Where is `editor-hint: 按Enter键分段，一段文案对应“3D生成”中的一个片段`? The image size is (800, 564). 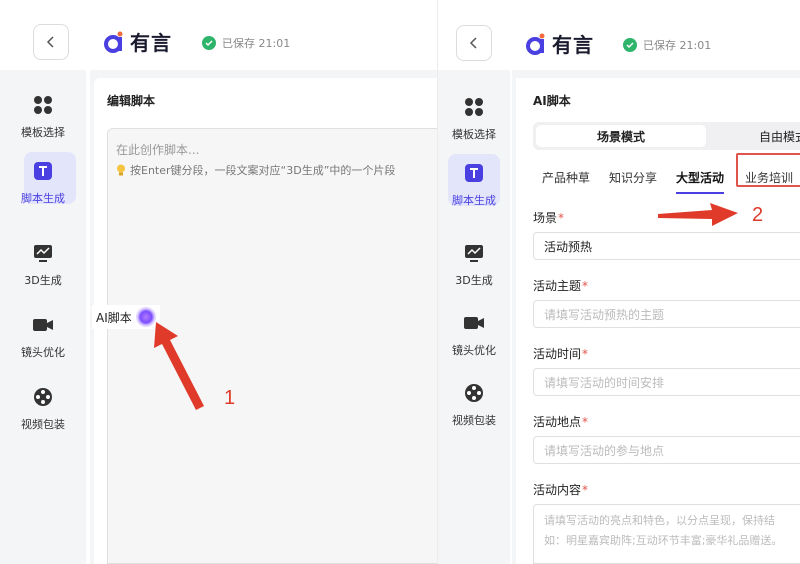
editor-hint: 按Enter键分段，一段文案对应“3D生成”中的一个片段 is located at coordinates (255, 170).